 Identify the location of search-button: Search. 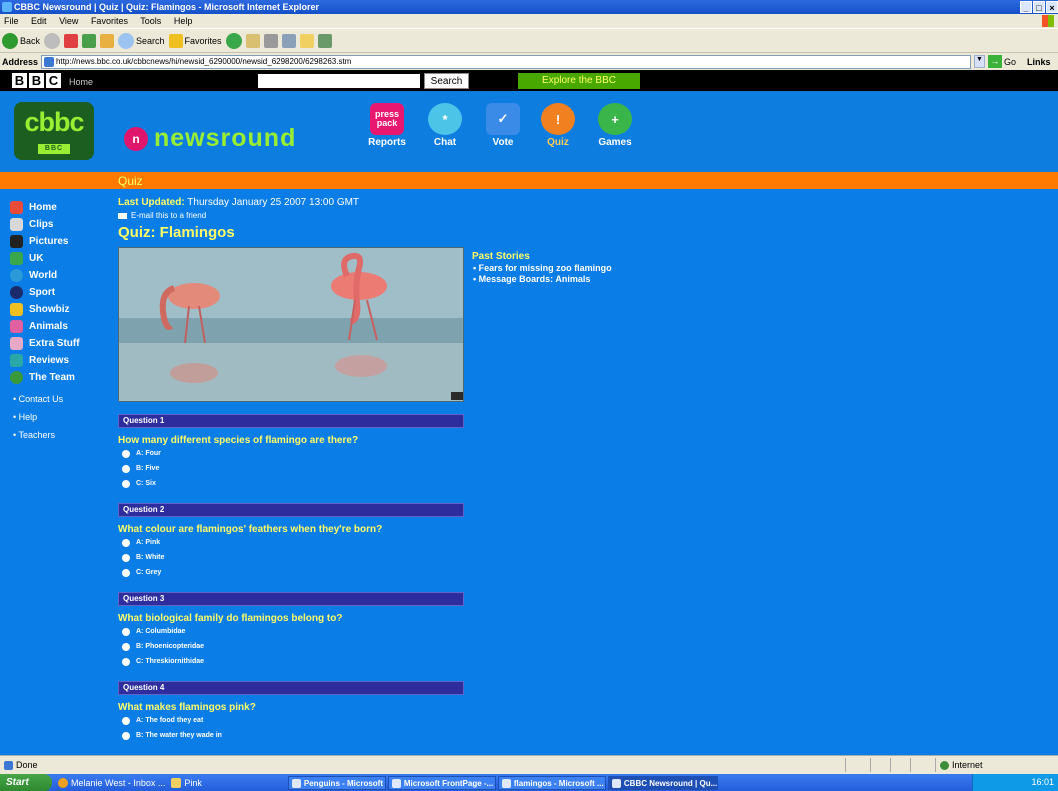
(141, 40).